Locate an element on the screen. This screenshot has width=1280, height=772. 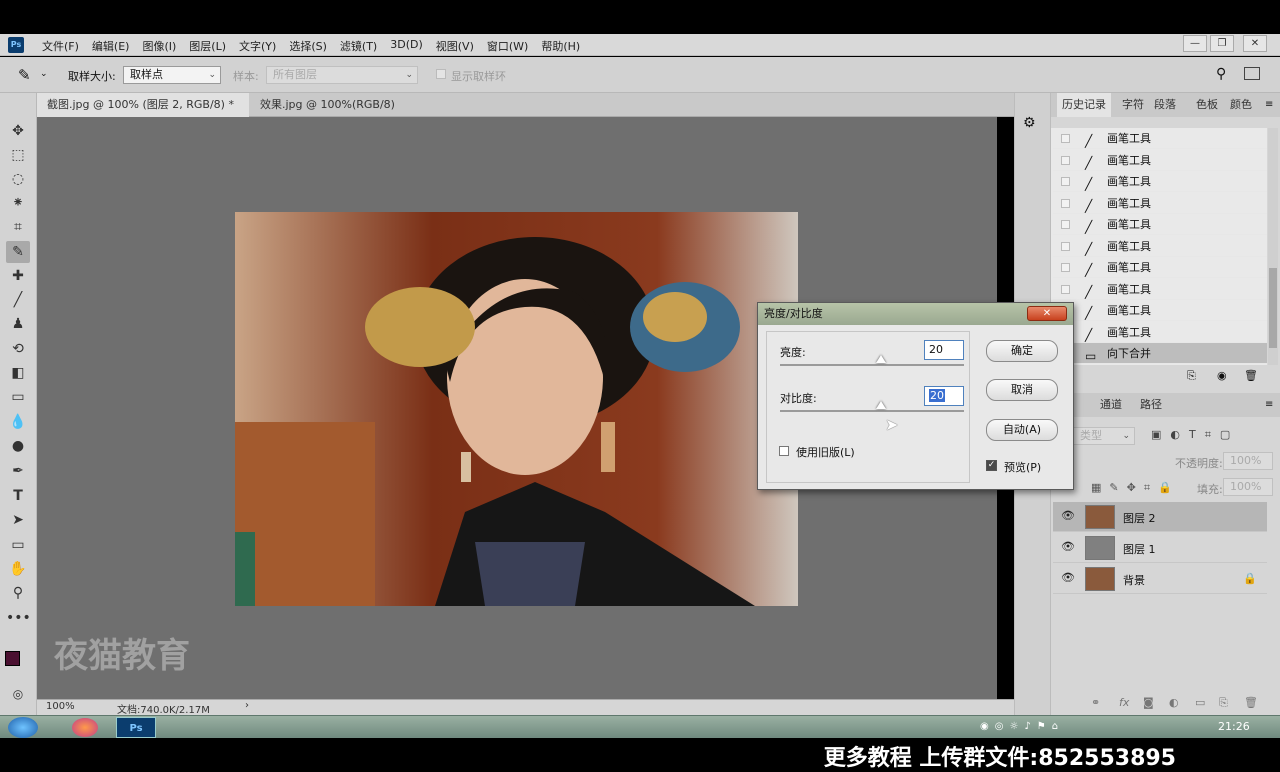
crop-tool-icon: ⌗ is located at coordinates (18, 227).